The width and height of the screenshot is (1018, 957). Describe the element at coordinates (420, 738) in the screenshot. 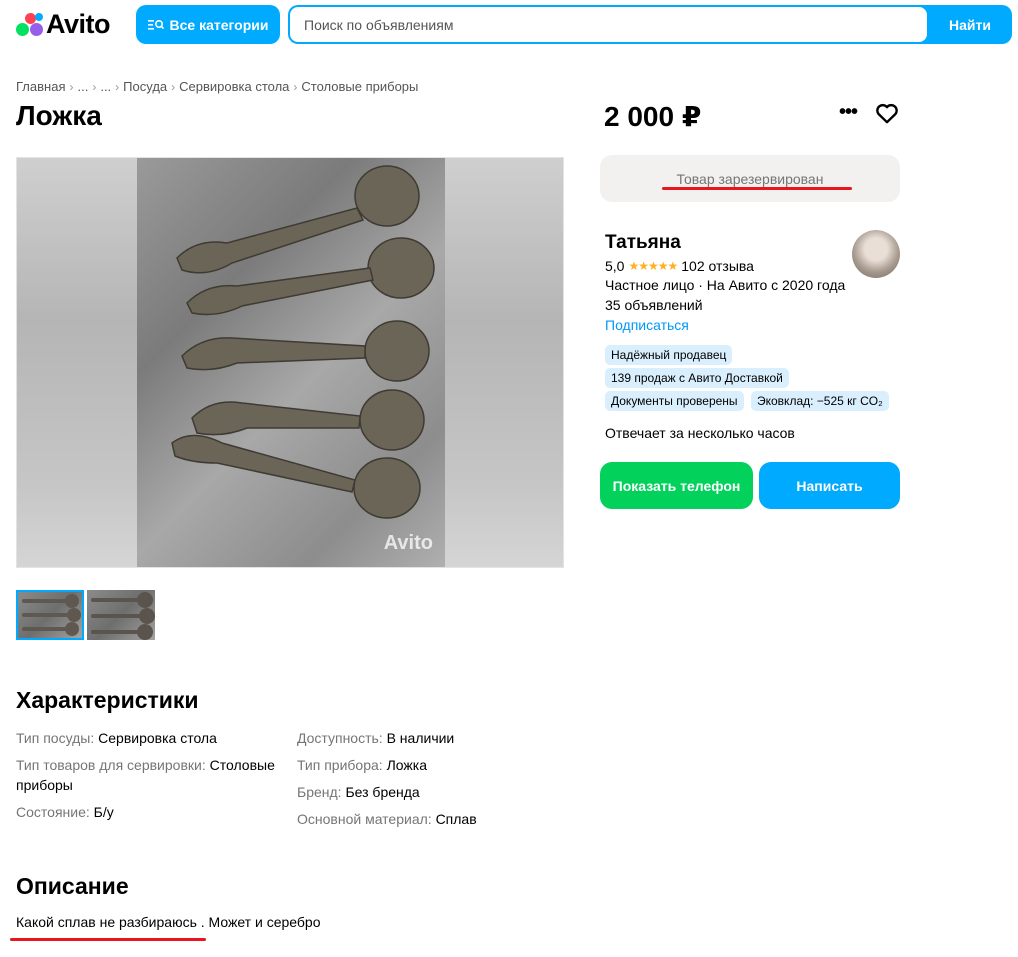

I see `spec-value: В наличии` at that location.